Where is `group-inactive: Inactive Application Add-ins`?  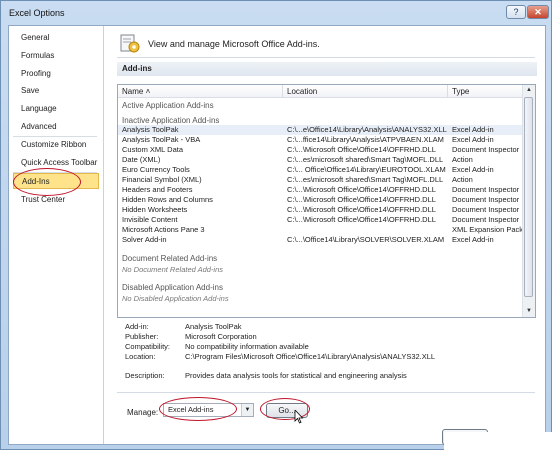
group-inactive: Inactive Application Add-ins is located at coordinates (171, 120).